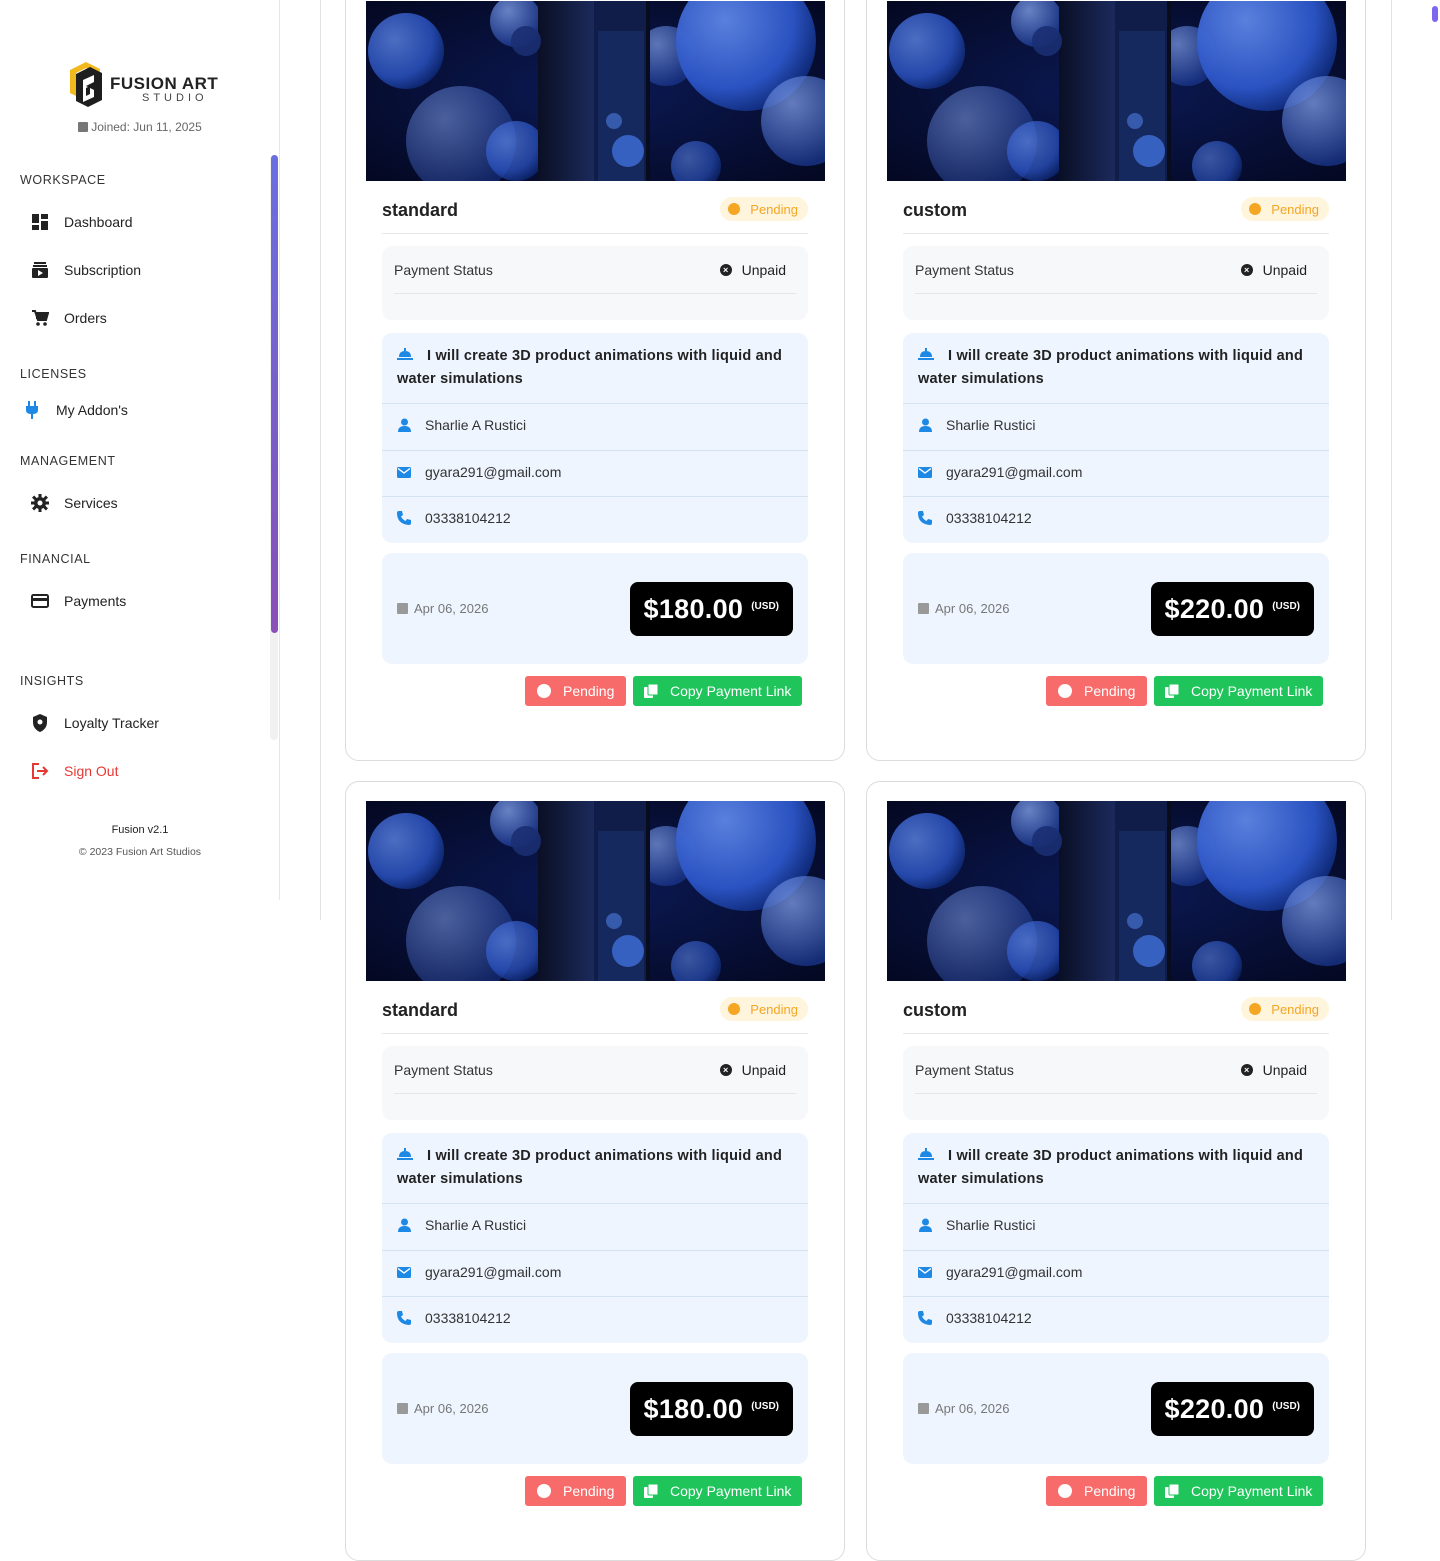 The height and width of the screenshot is (1561, 1440). I want to click on sidebar-item-orders: Orders, so click(68, 318).